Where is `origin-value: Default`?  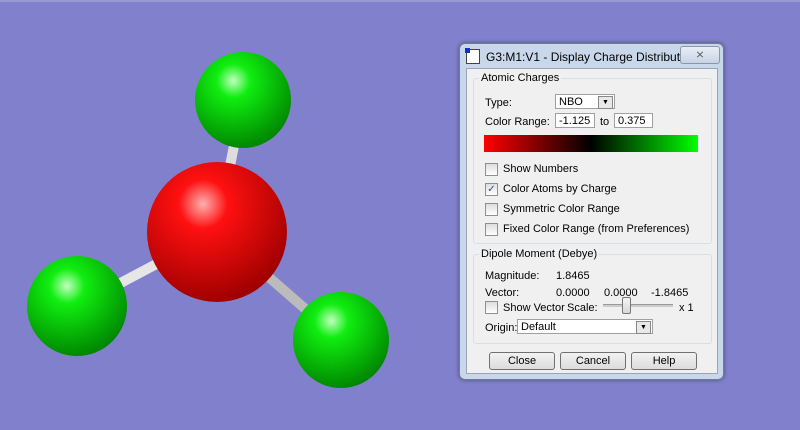
origin-value: Default is located at coordinates (538, 327).